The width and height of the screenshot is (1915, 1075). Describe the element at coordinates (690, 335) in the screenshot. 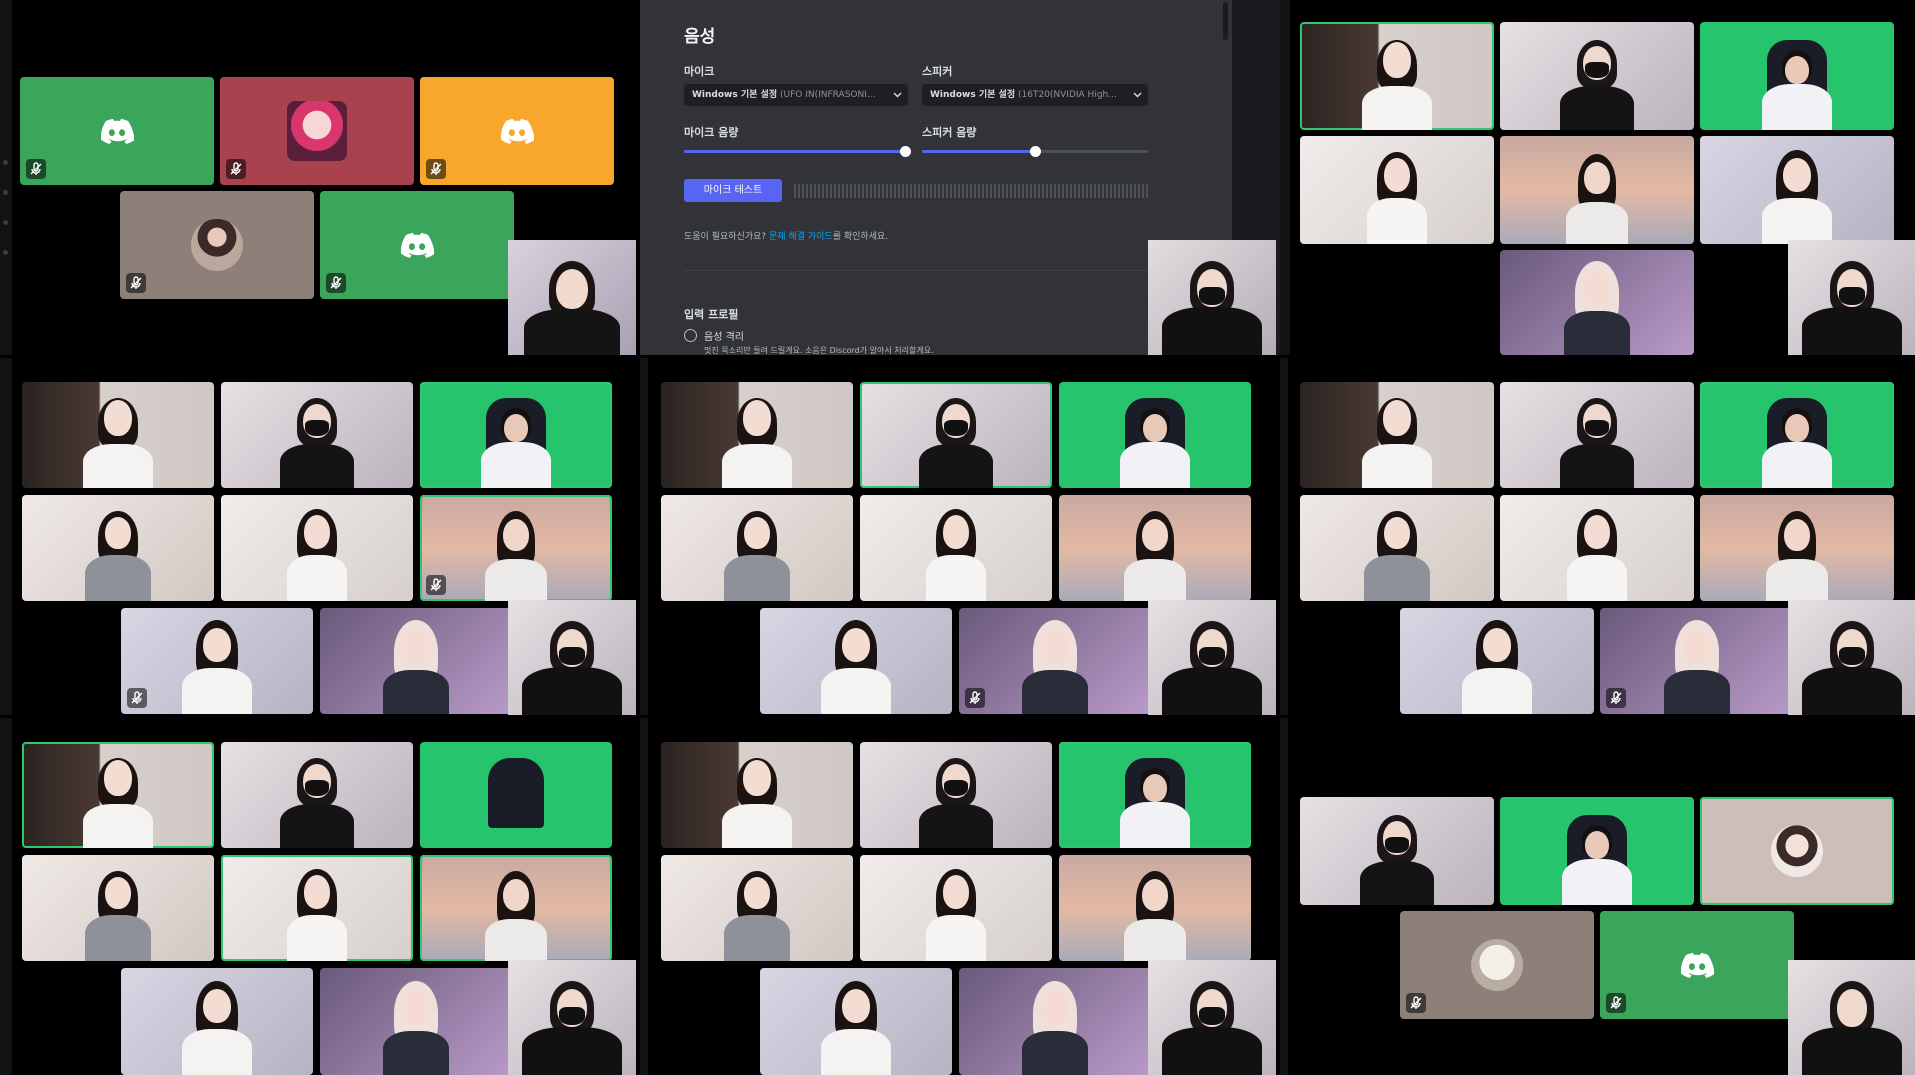

I see `radio-icon` at that location.